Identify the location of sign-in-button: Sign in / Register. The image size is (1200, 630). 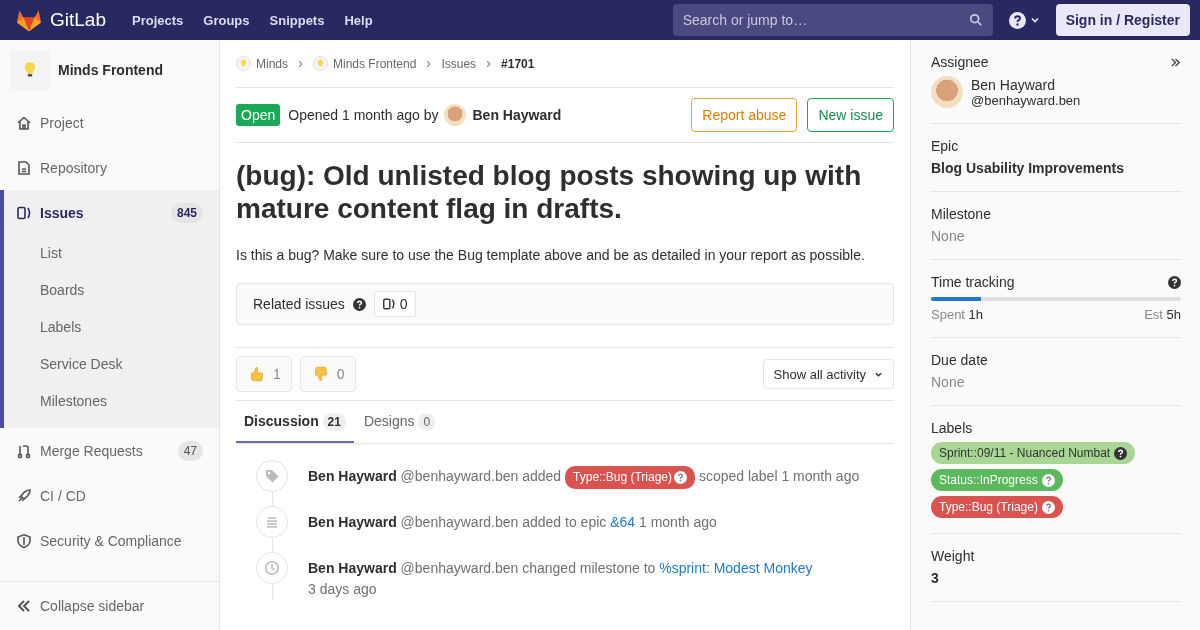
(1122, 20).